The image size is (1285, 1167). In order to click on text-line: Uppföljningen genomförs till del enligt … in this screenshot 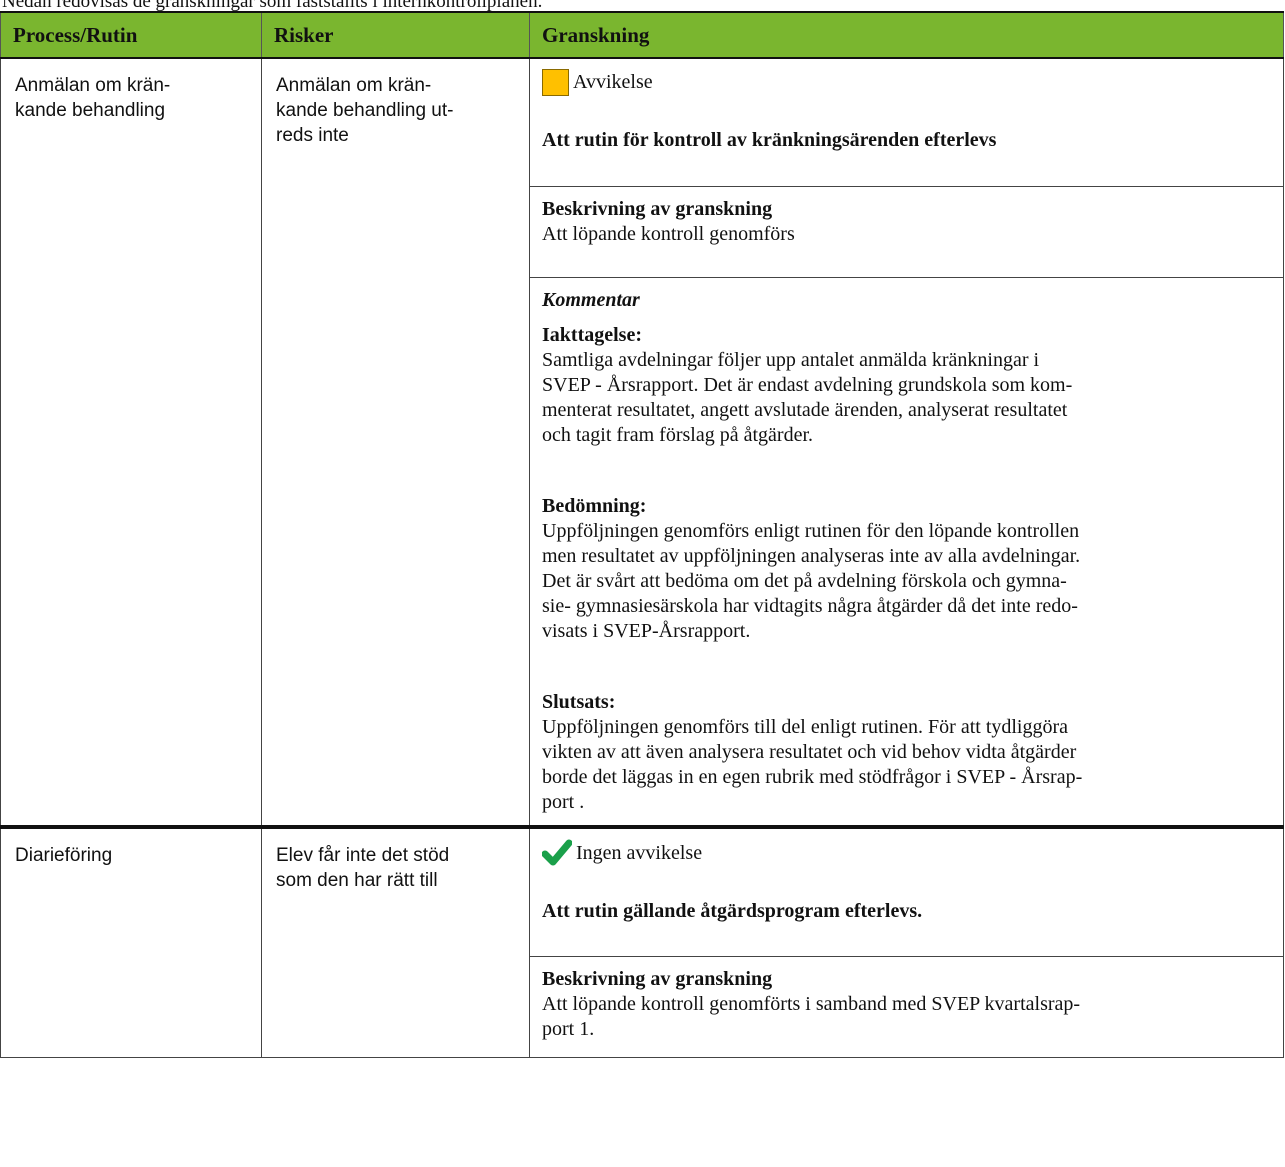, I will do `click(805, 727)`.